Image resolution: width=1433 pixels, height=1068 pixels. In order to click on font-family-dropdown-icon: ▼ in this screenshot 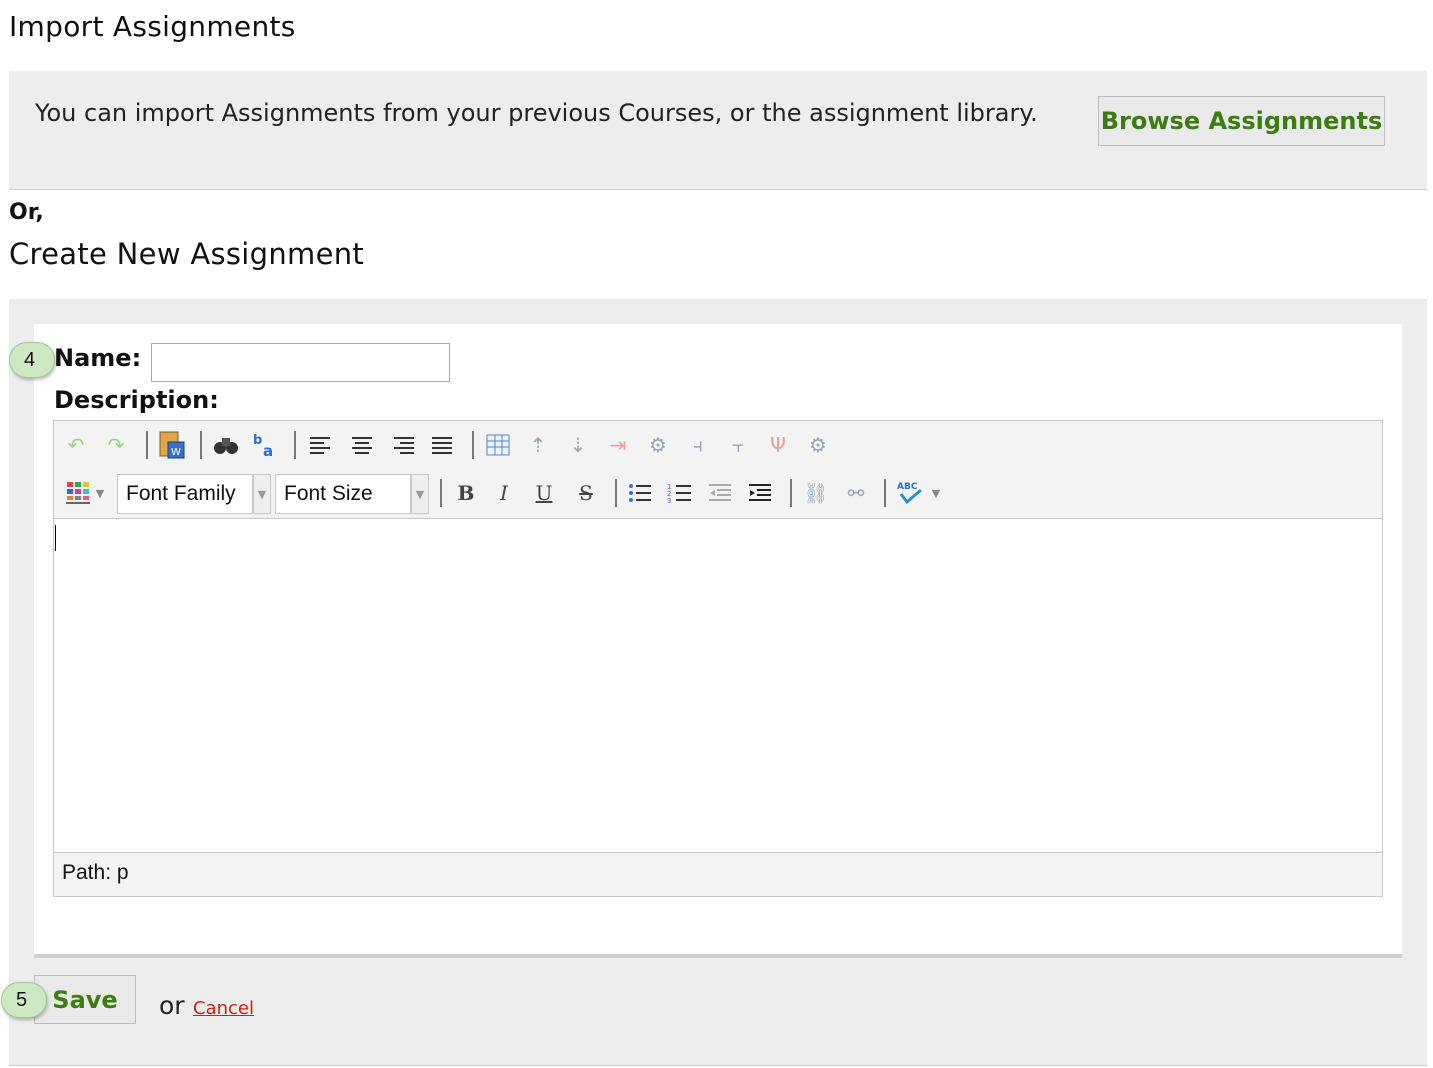, I will do `click(262, 494)`.